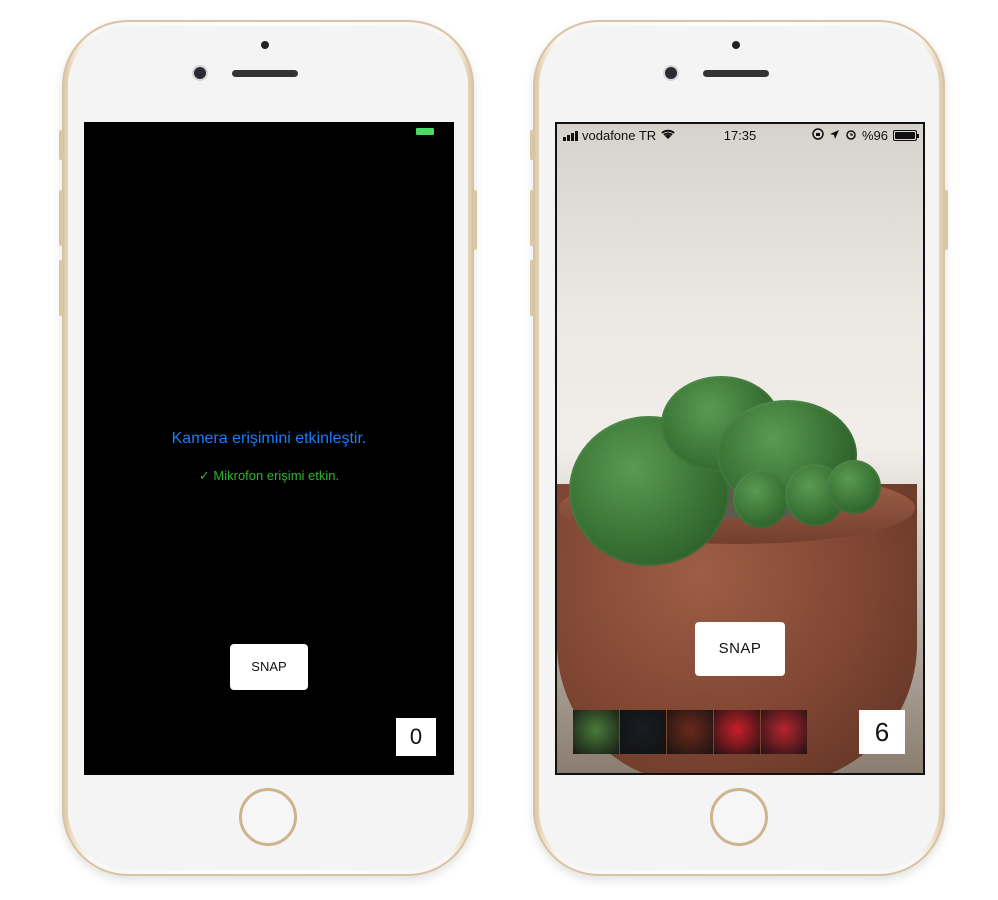 This screenshot has width=998, height=900. What do you see at coordinates (874, 135) in the screenshot?
I see `battery-percent: %96` at bounding box center [874, 135].